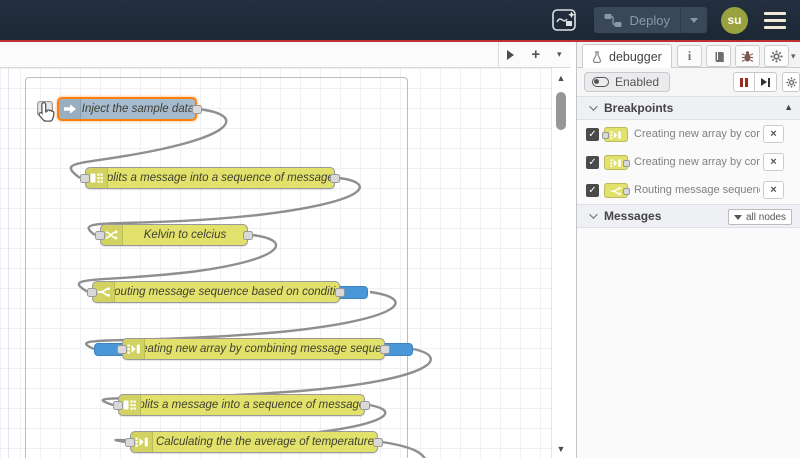 This screenshot has height=458, width=800. I want to click on scroll-up-icon: ▲, so click(561, 78).